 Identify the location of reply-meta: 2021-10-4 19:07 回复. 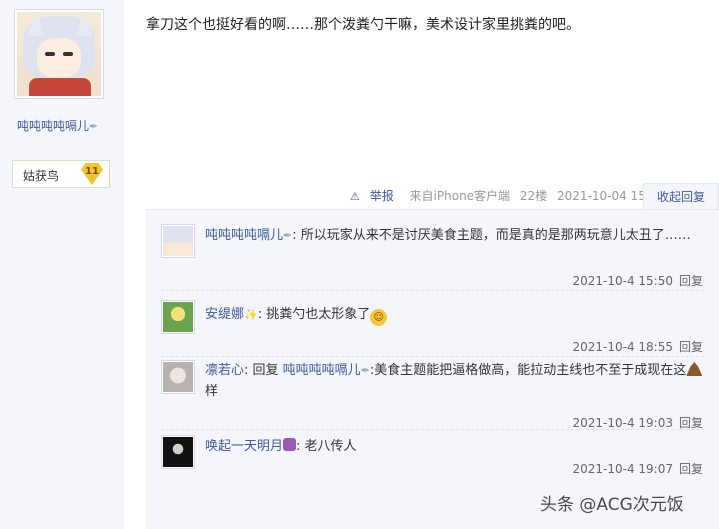
(637, 468).